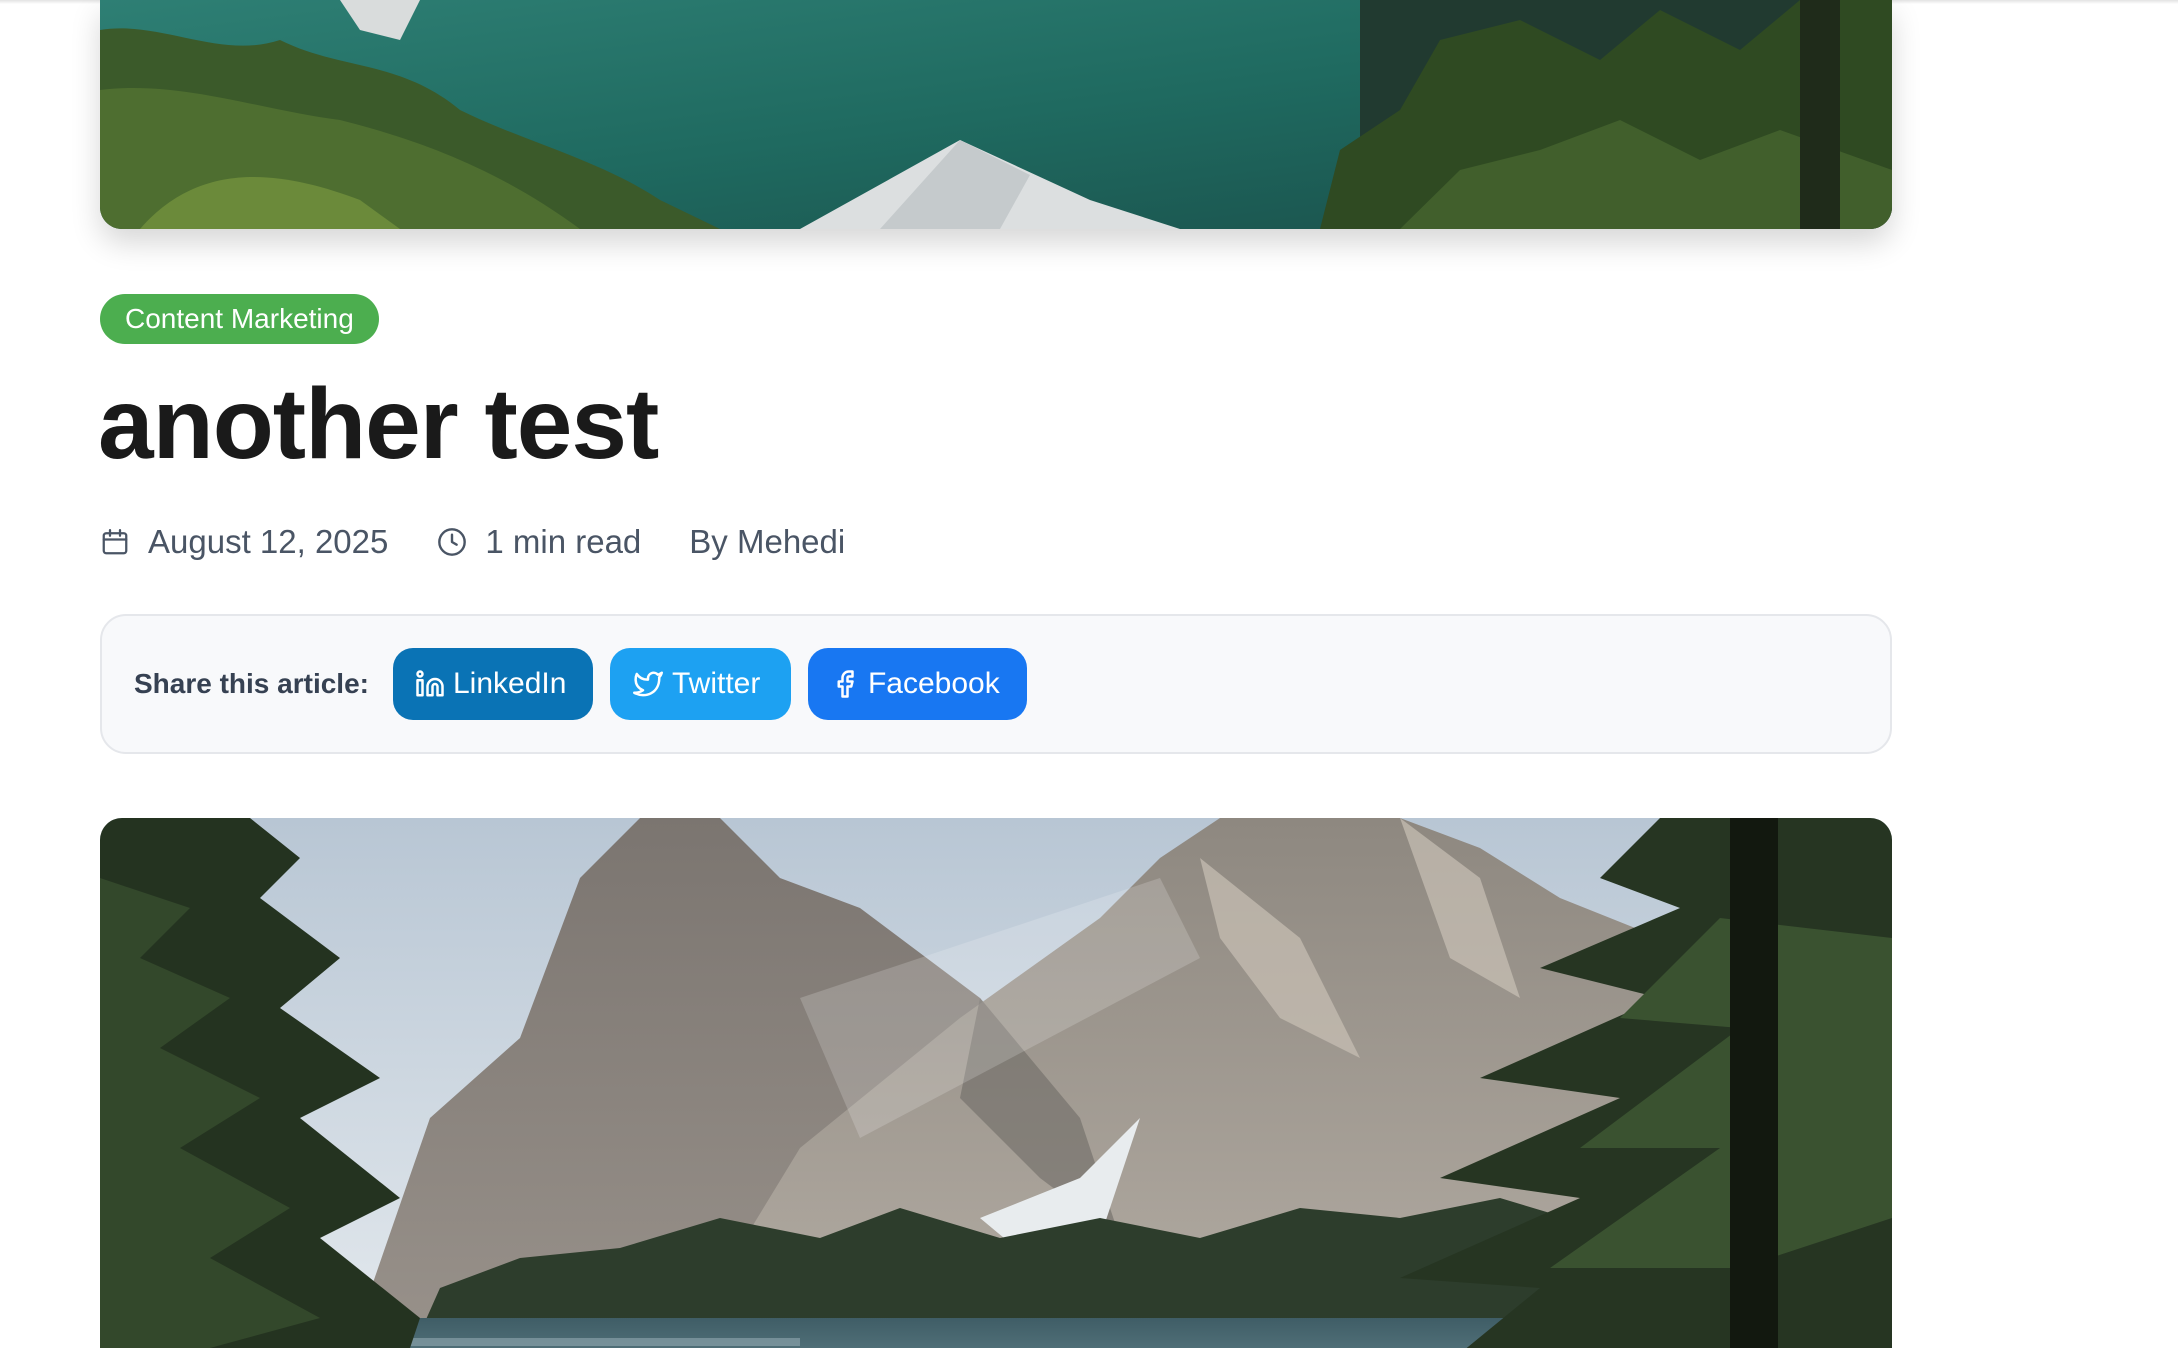 Image resolution: width=2178 pixels, height=1348 pixels. Describe the element at coordinates (239, 319) in the screenshot. I see `category-badge: Content Marketing` at that location.